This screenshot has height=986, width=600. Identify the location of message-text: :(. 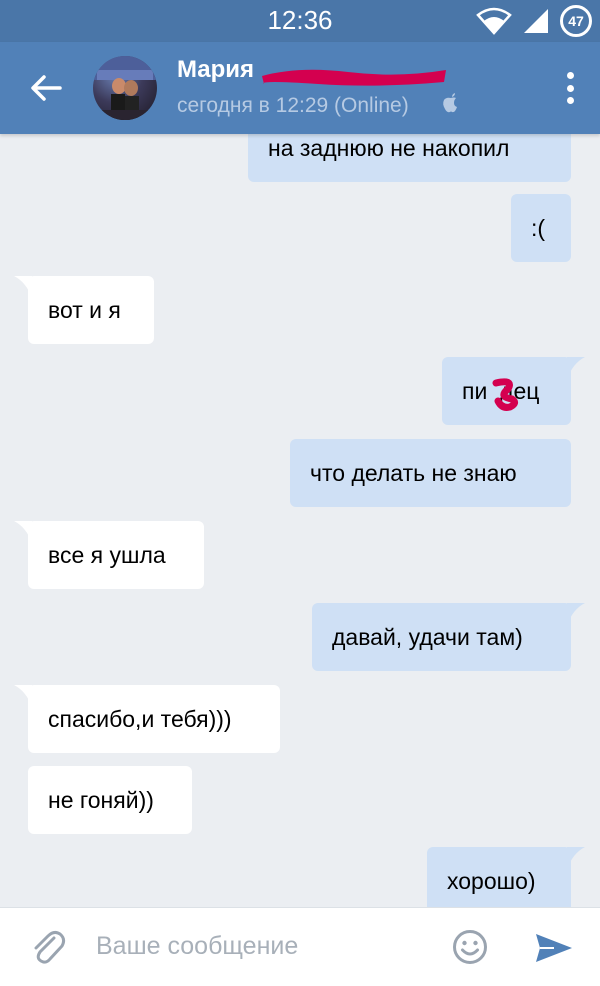
(538, 227).